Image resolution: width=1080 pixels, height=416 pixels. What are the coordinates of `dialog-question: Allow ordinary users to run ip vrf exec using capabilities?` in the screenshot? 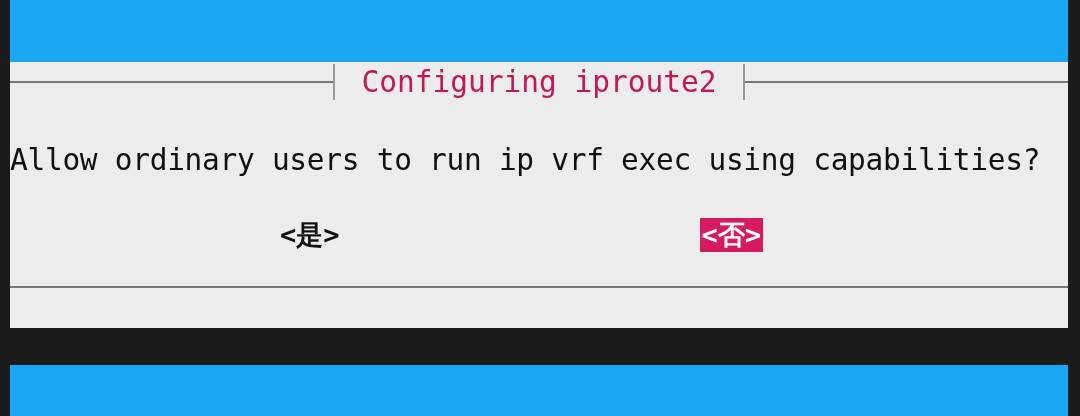 It's located at (526, 160).